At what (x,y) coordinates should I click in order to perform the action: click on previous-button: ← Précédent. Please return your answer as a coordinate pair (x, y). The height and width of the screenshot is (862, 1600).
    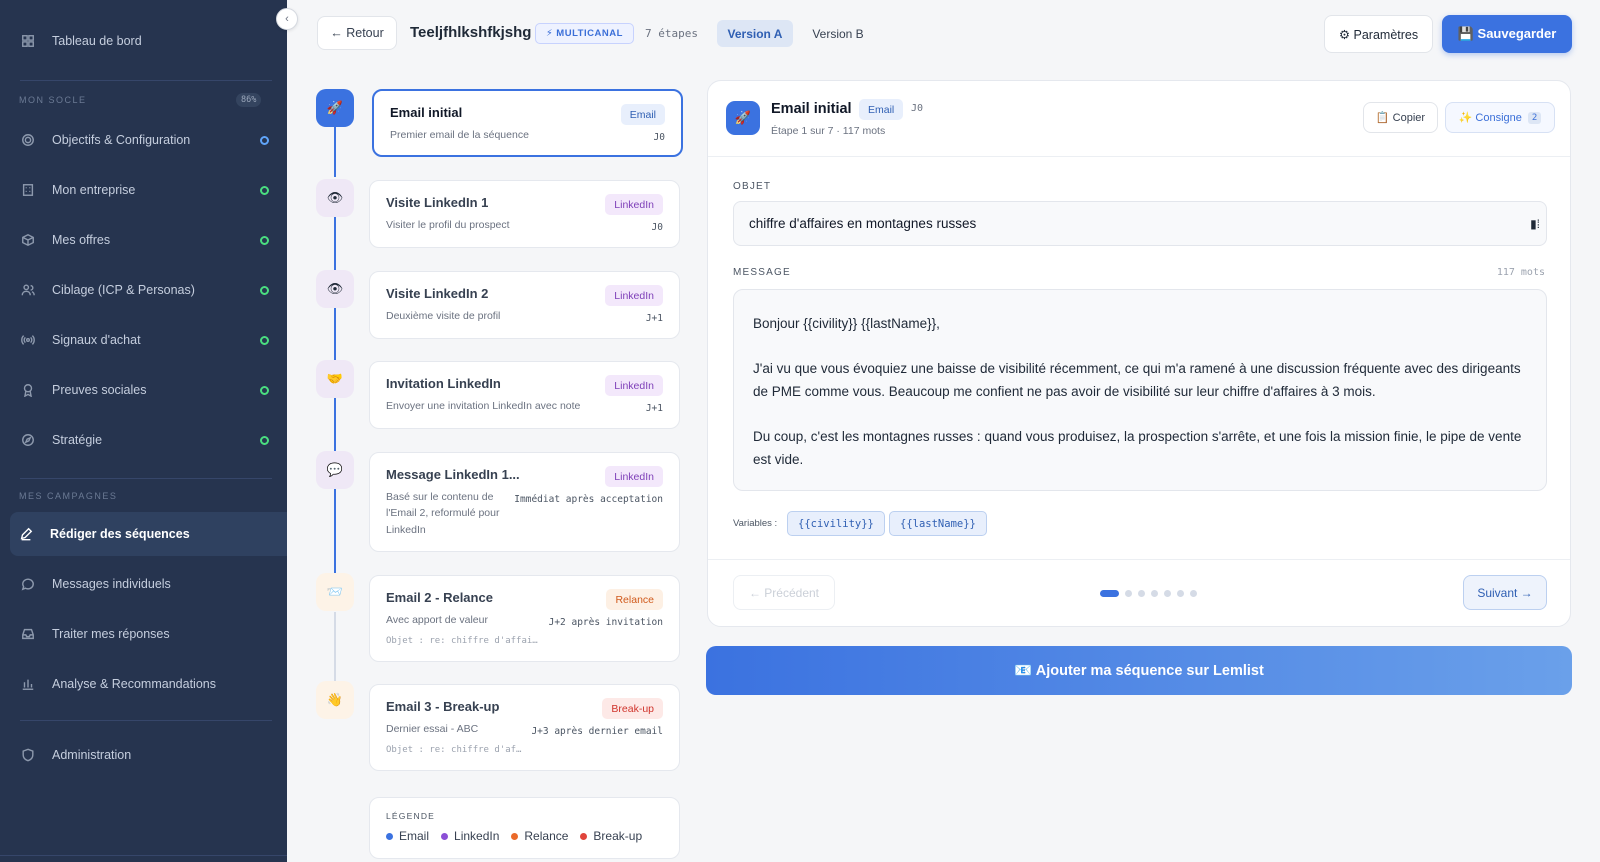
    Looking at the image, I should click on (784, 592).